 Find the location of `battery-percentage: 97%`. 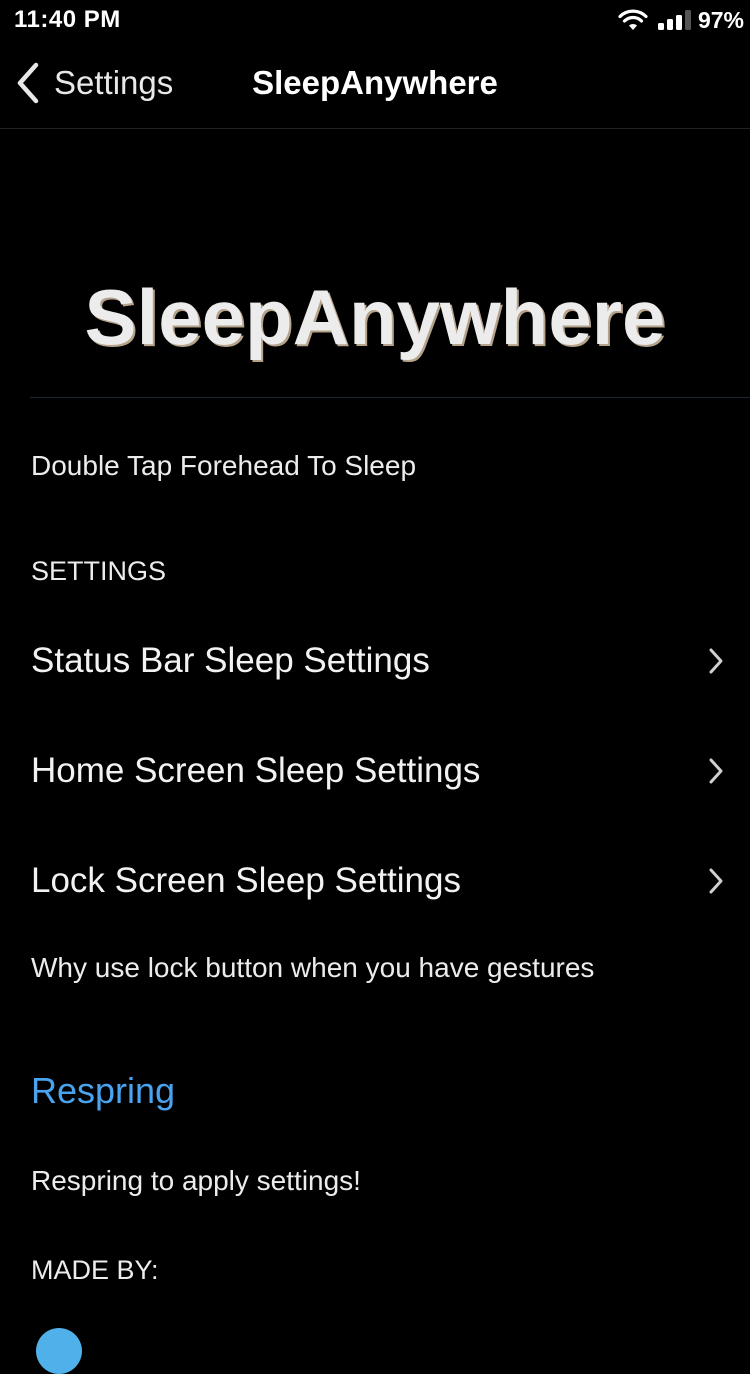

battery-percentage: 97% is located at coordinates (720, 19).